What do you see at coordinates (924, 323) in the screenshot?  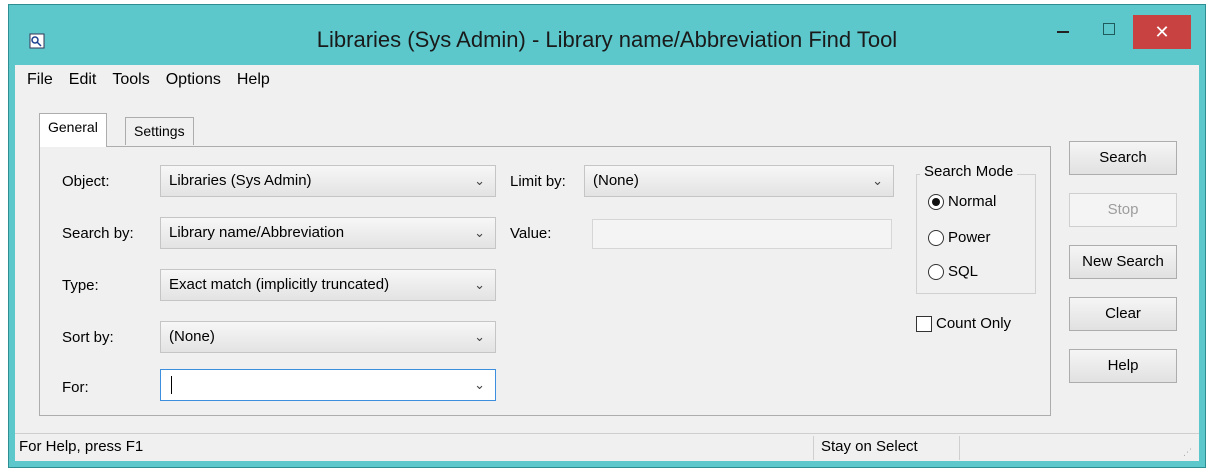 I see `checkbox-unchecked-icon` at bounding box center [924, 323].